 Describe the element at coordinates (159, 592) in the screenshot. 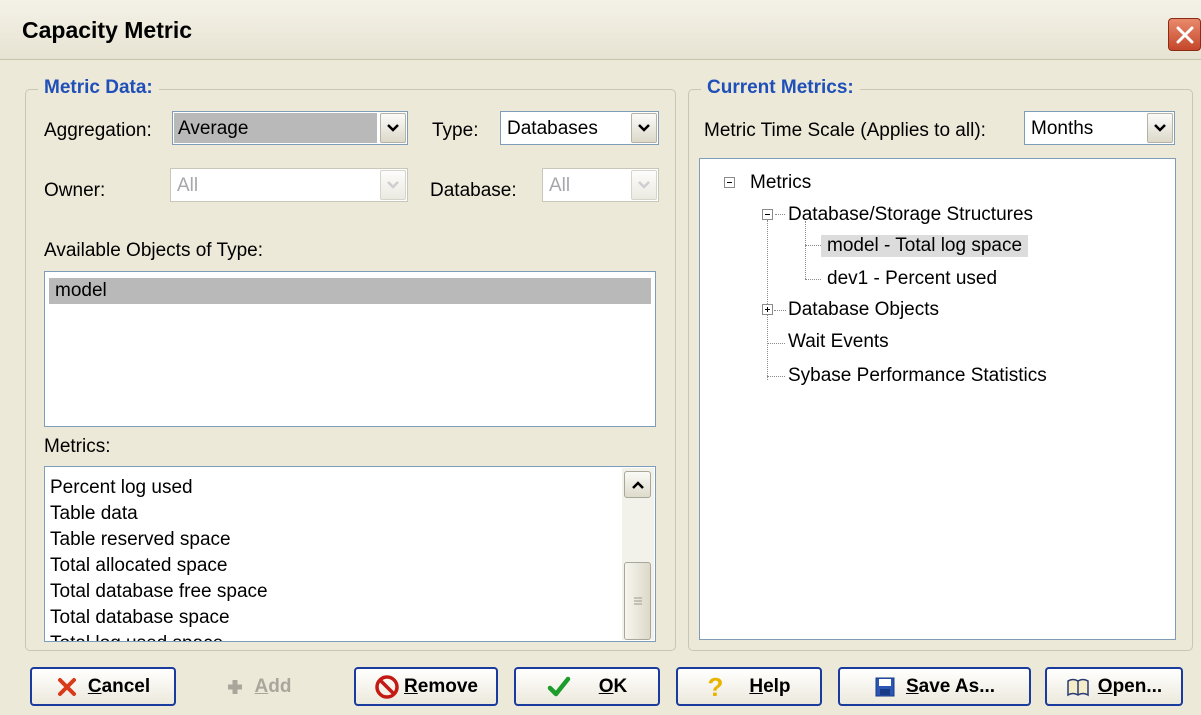

I see `list-item: Total database free space` at that location.